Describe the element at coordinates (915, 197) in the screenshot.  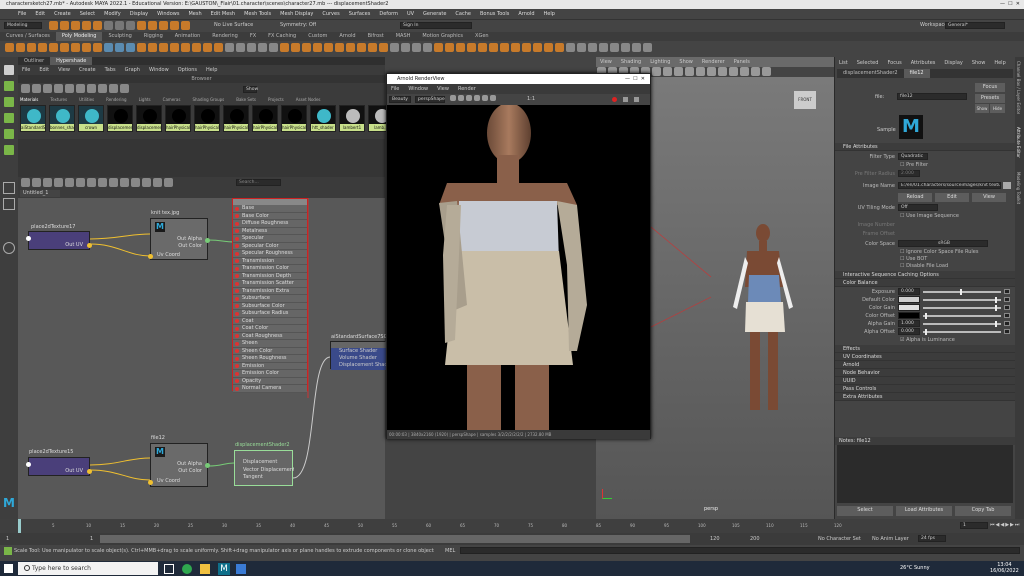
I see `reload-button: Reload` at that location.